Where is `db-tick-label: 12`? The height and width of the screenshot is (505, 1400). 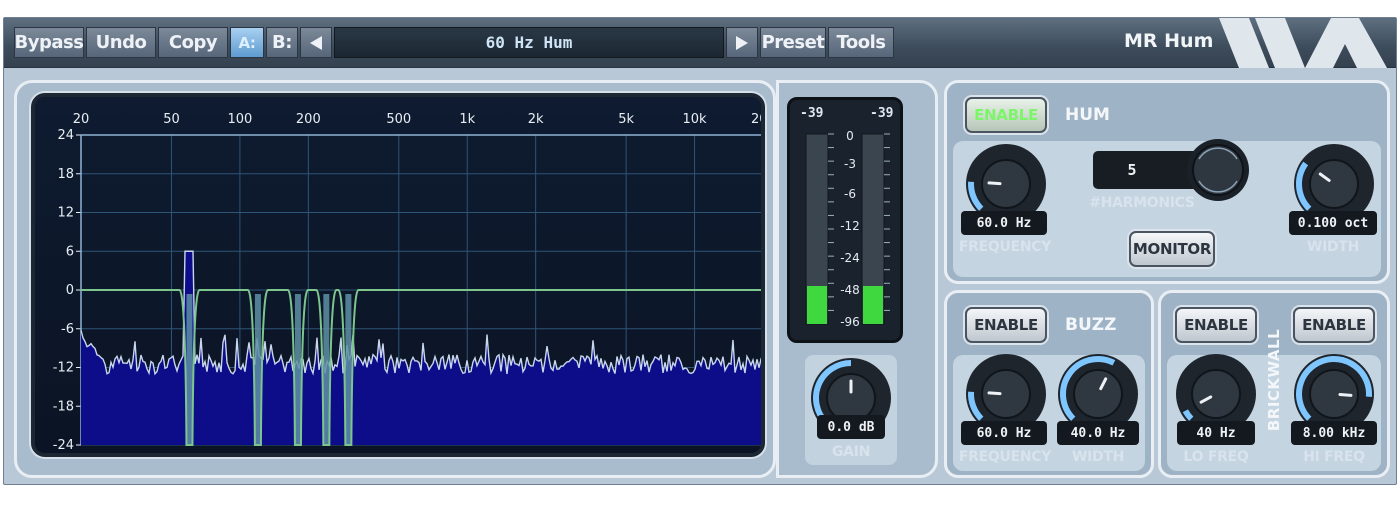 db-tick-label: 12 is located at coordinates (65, 213).